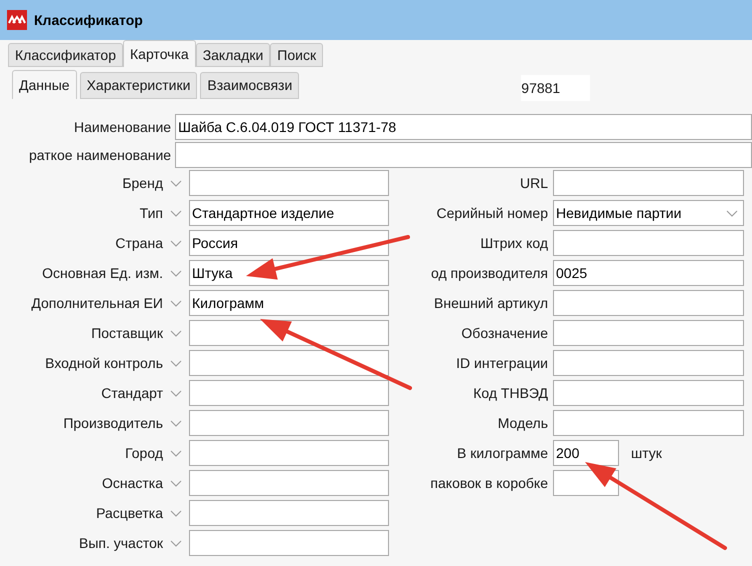 This screenshot has width=752, height=566. Describe the element at coordinates (250, 85) in the screenshot. I see `tab: Взаимосвязи` at that location.